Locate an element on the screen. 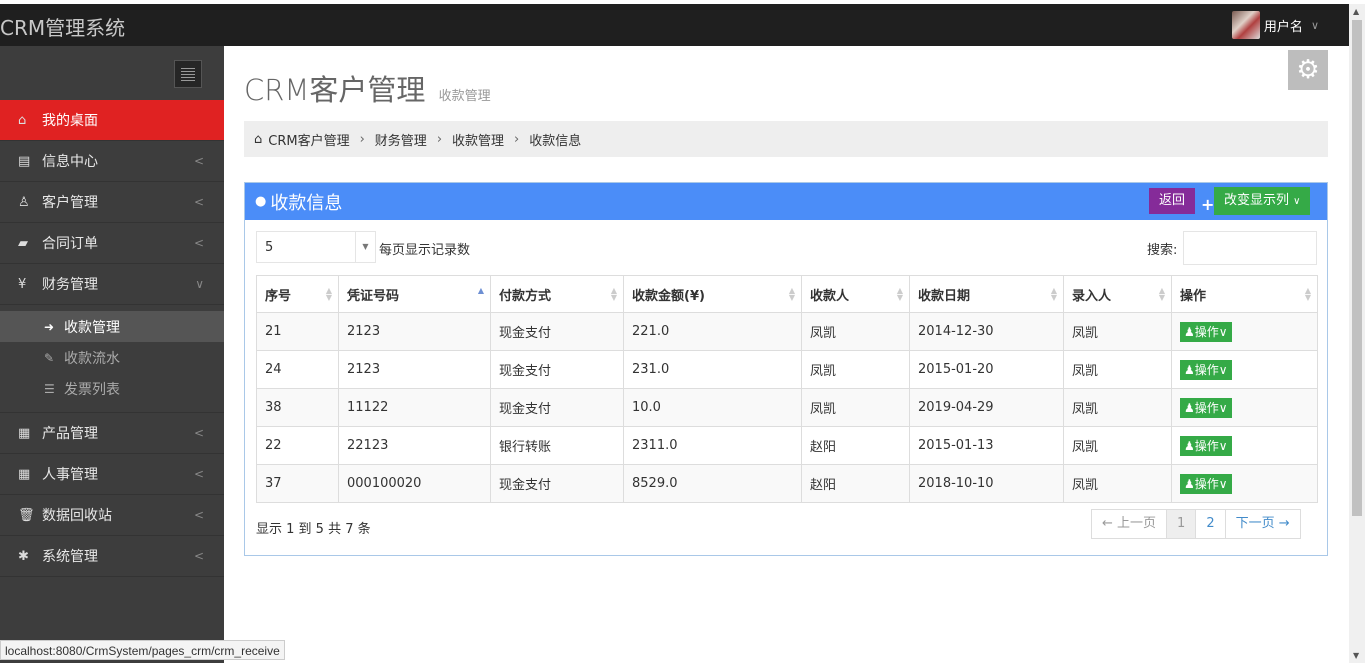 Image resolution: width=1365 pixels, height=663 pixels. pencil-icon: ✎ is located at coordinates (49, 357).